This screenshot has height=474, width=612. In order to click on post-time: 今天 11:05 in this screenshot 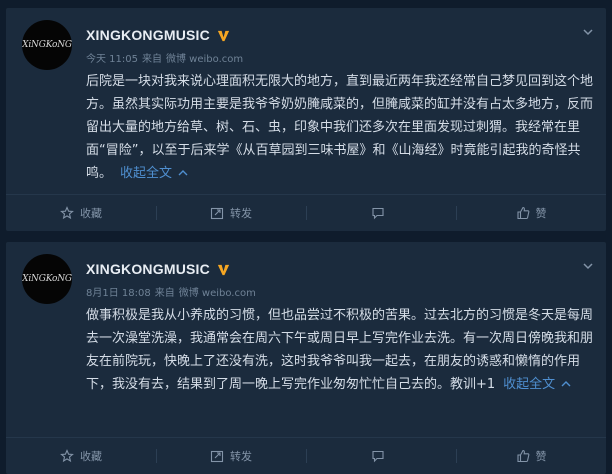, I will do `click(112, 59)`.